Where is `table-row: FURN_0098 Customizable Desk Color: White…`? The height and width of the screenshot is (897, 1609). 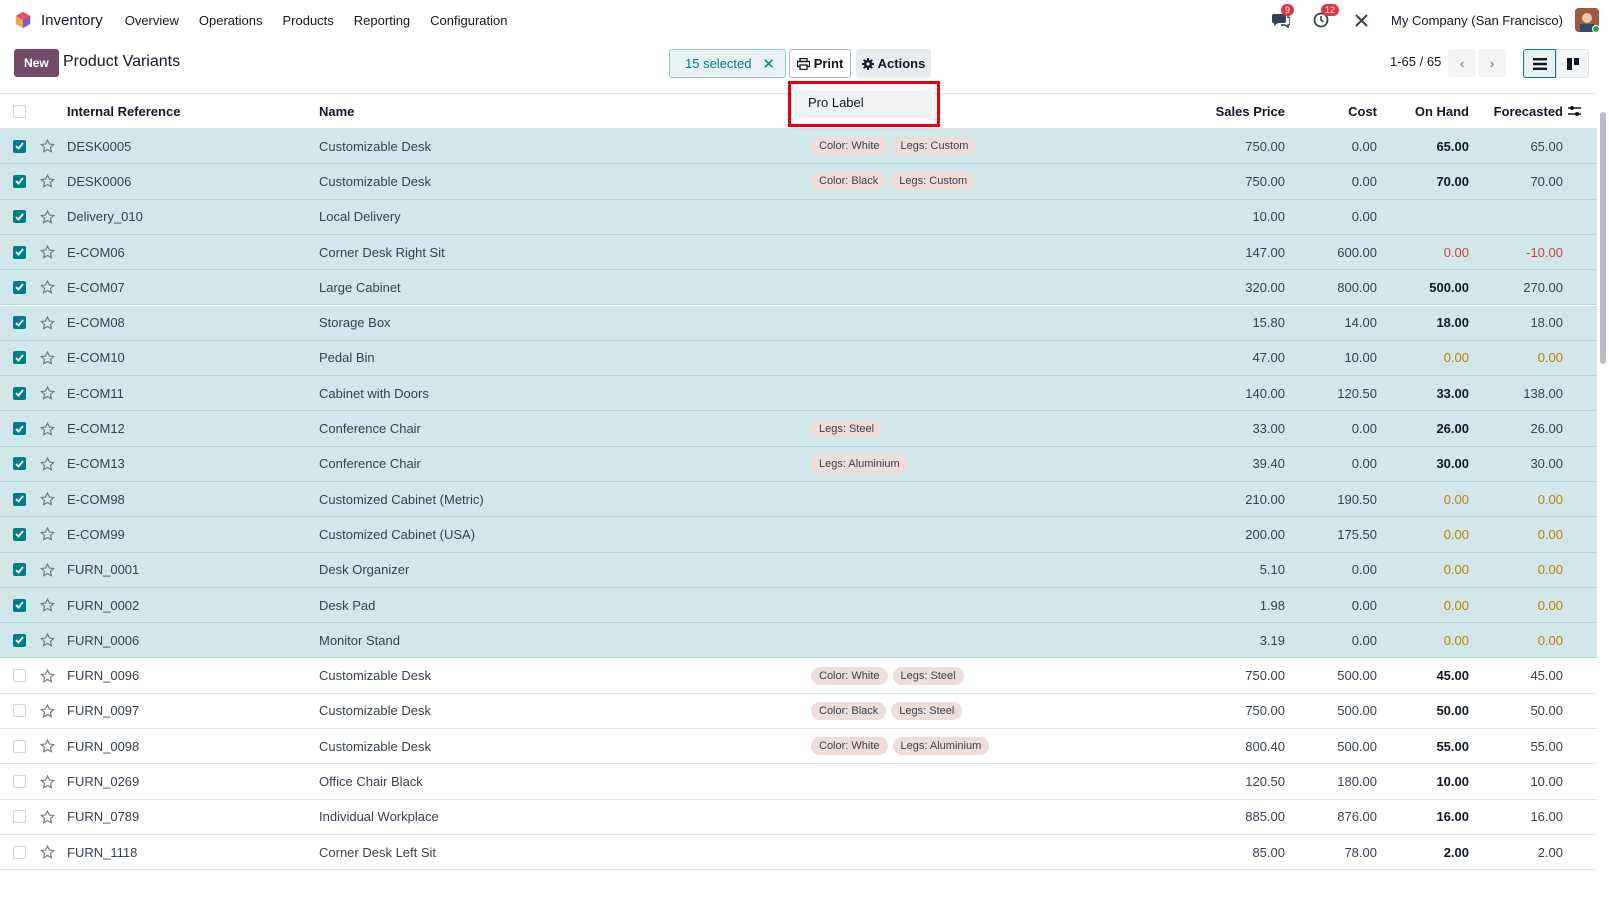 table-row: FURN_0098 Customizable Desk Color: White… is located at coordinates (798, 747).